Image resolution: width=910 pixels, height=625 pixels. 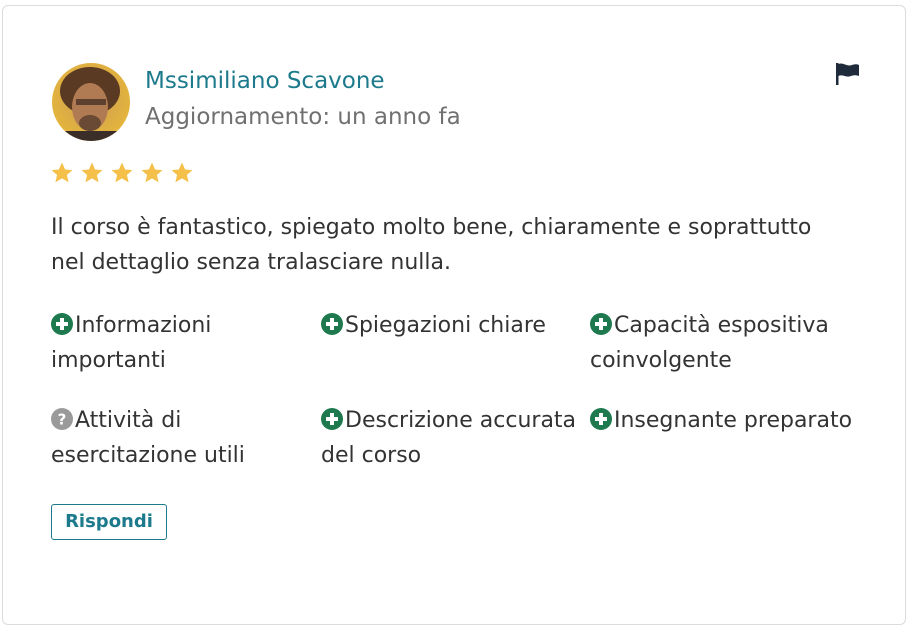 What do you see at coordinates (131, 343) in the screenshot?
I see `tag-label: Informazioni importanti` at bounding box center [131, 343].